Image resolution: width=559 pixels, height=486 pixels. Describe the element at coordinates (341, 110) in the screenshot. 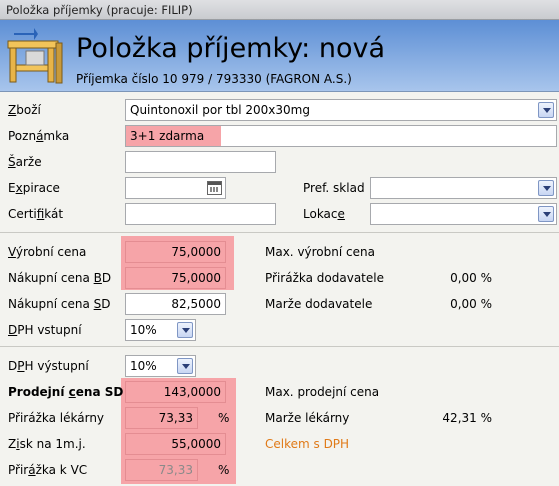

I see `zbozi-select: Quintonoxil por tbl 200x30mg` at that location.